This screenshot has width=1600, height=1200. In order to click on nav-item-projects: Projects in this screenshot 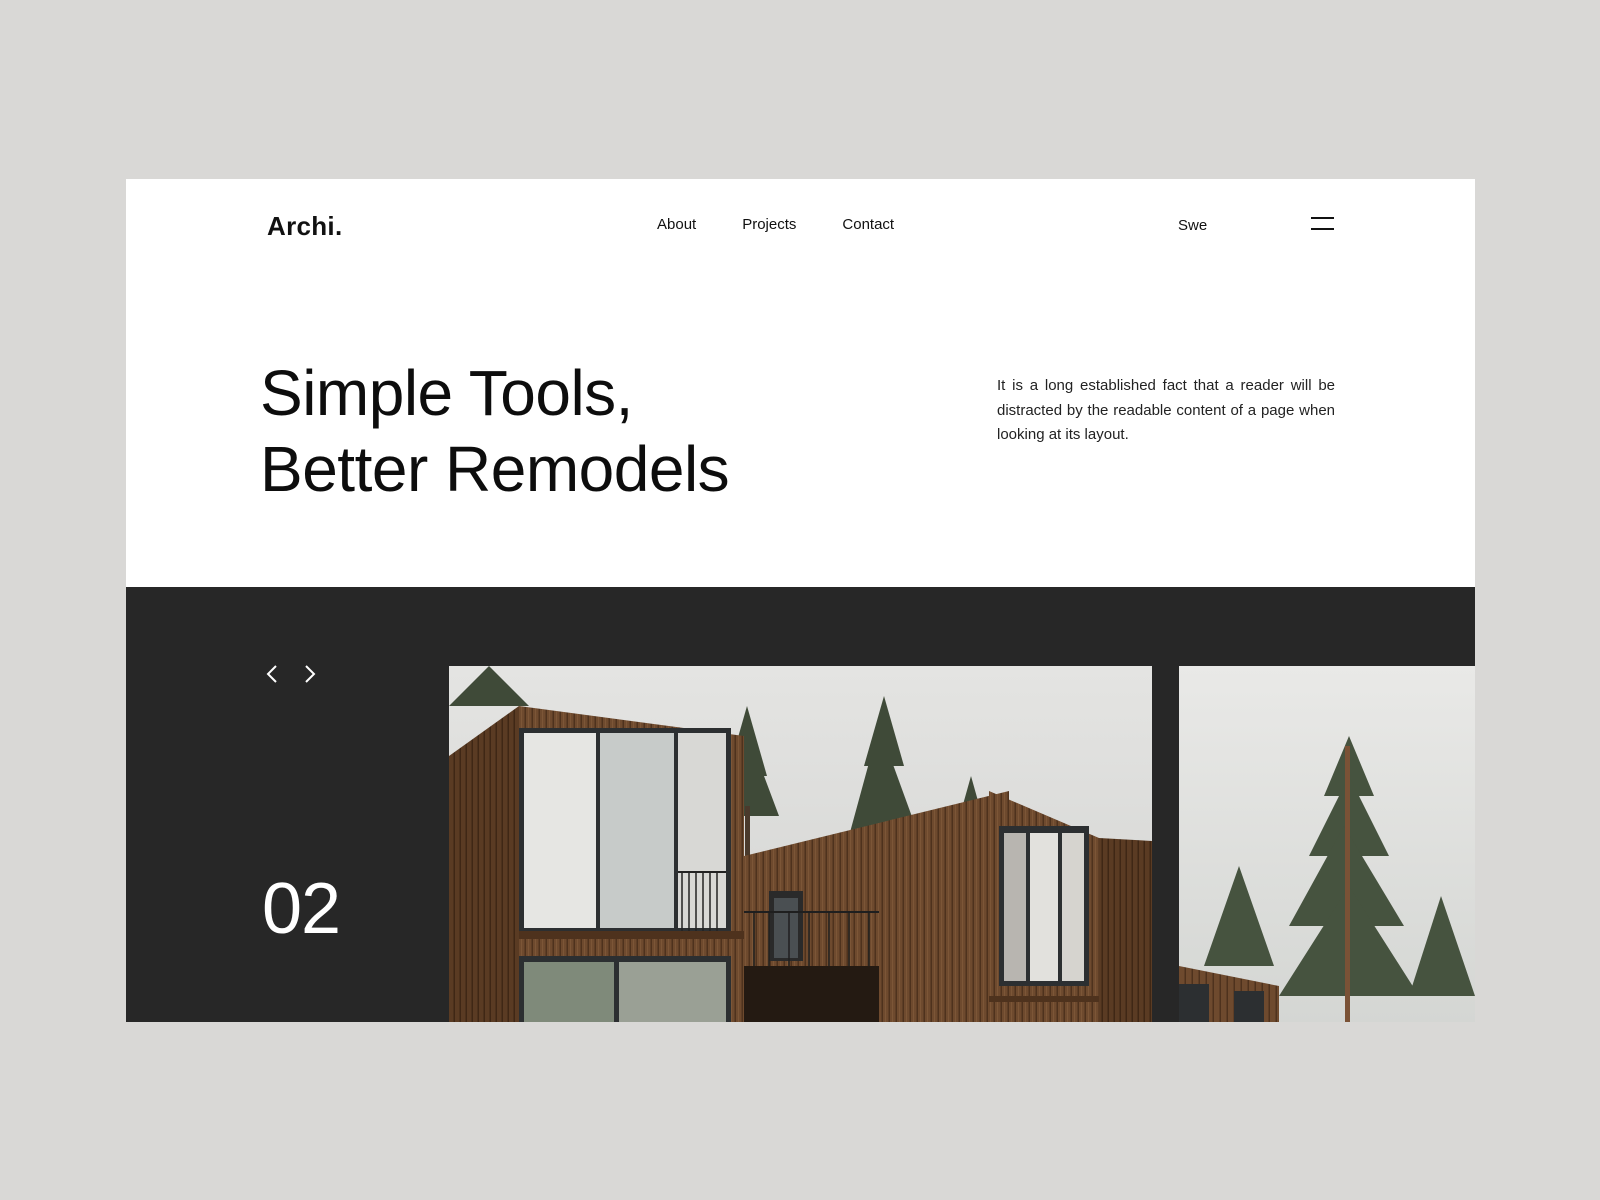, I will do `click(769, 224)`.